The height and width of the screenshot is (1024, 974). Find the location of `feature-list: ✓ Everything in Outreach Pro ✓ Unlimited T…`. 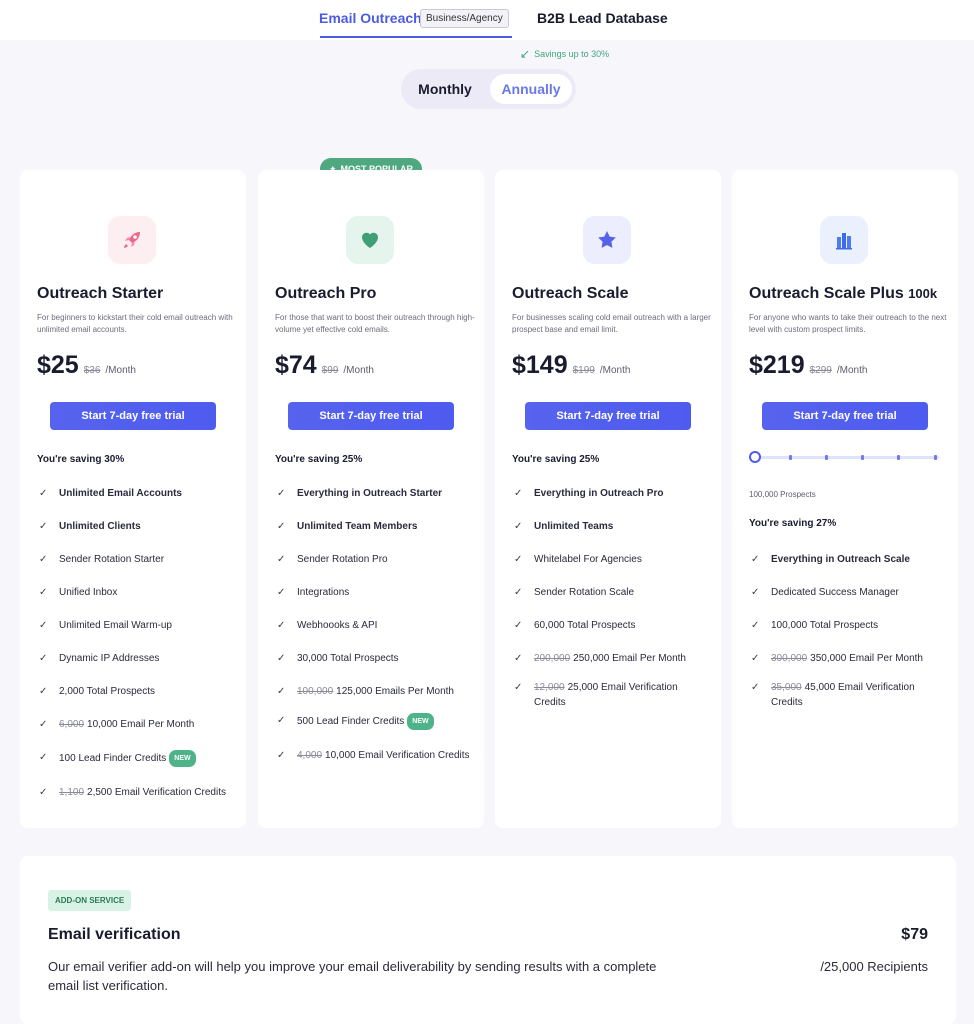

feature-list: ✓ Everything in Outreach Pro ✓ Unlimited T… is located at coordinates (612, 607).